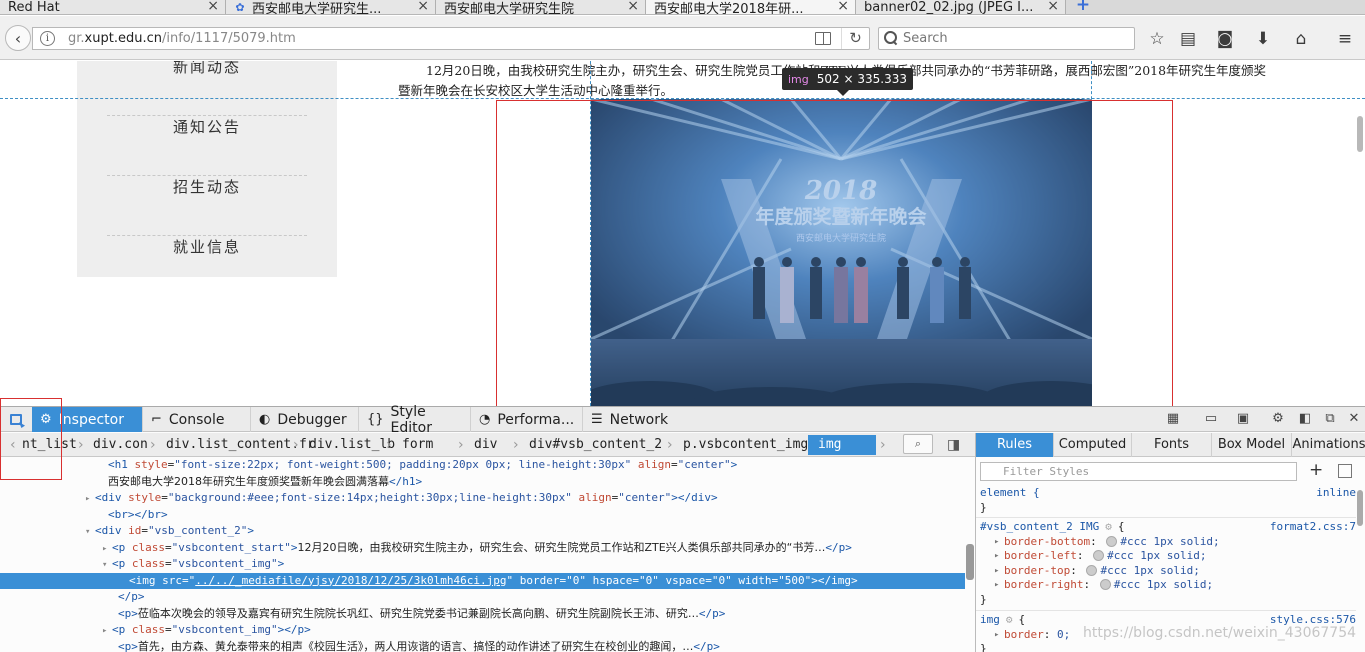 Image resolution: width=1365 pixels, height=652 pixels. I want to click on tab-xupt-grad-1: ✿ 西安邮电大学研究生... ×, so click(331, 7).